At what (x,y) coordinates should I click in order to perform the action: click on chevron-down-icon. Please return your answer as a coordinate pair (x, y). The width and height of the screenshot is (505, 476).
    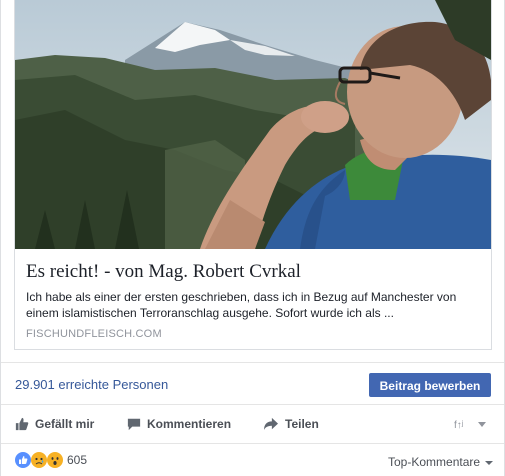
    Looking at the image, I should click on (489, 463).